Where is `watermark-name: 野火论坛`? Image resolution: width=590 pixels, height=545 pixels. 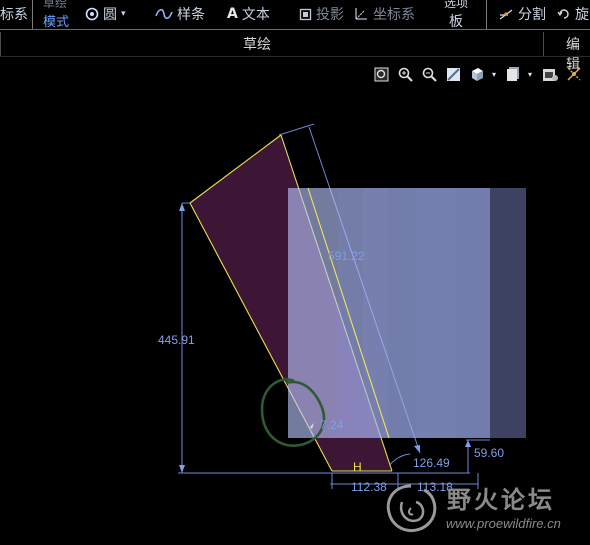
watermark-name: 野火论坛 is located at coordinates (501, 500).